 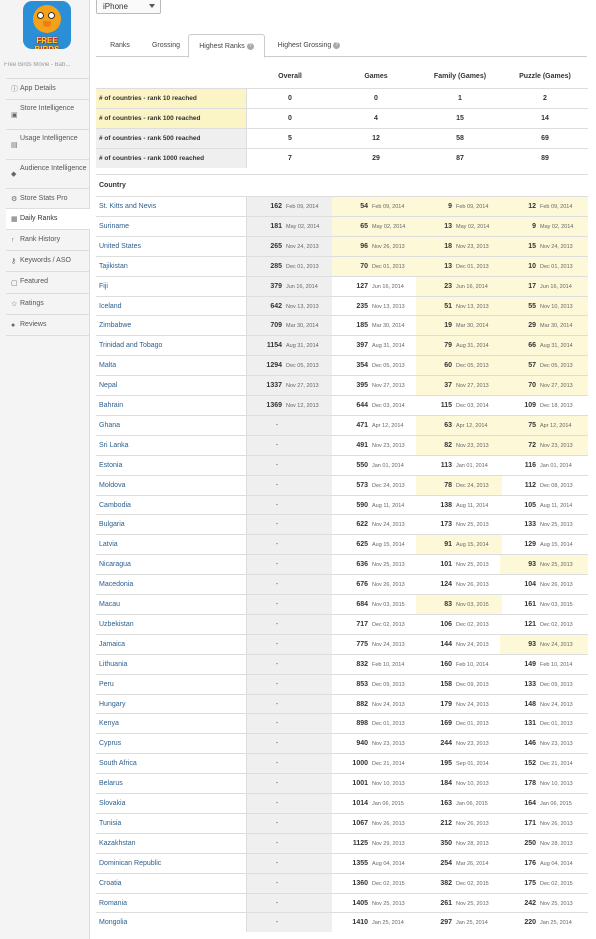 I want to click on sidebar-item-store-stats-pro: ⚙ Store Stats Pro, so click(x=48, y=198).